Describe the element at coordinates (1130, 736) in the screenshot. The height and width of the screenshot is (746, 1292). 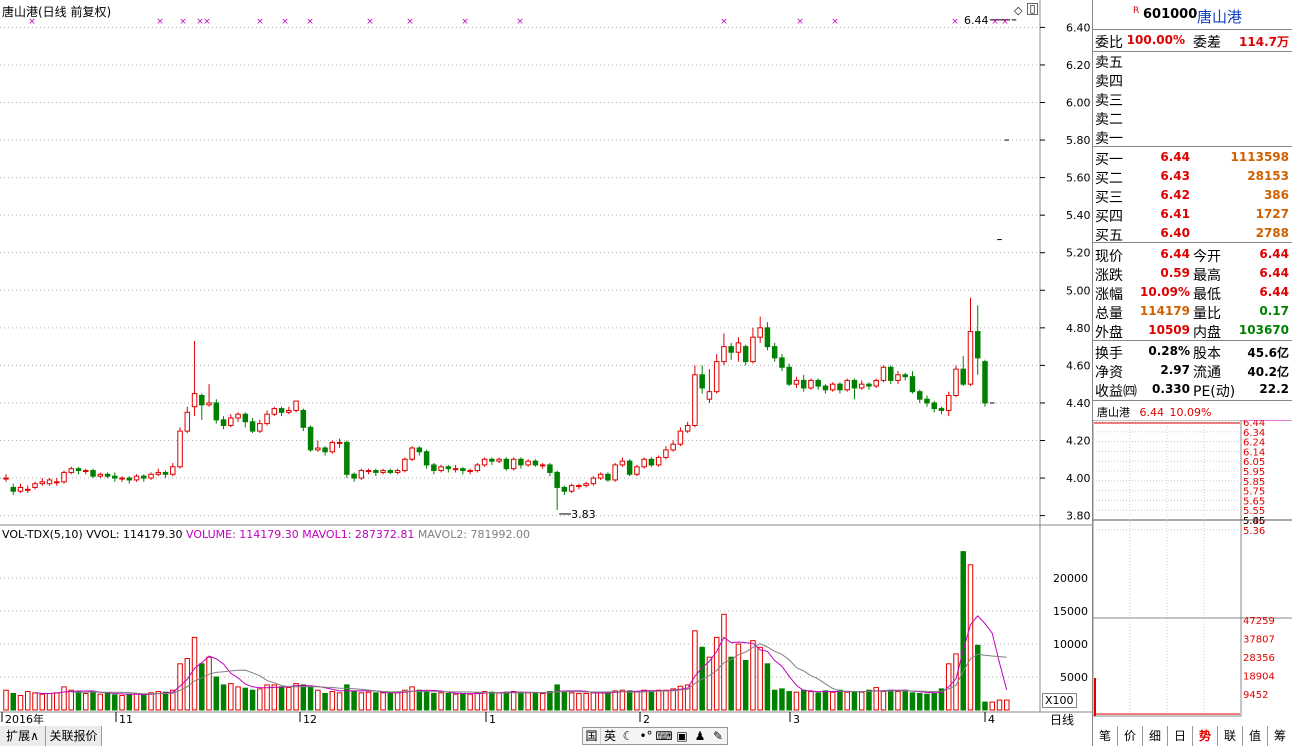
I see `quote-tab: 价` at that location.